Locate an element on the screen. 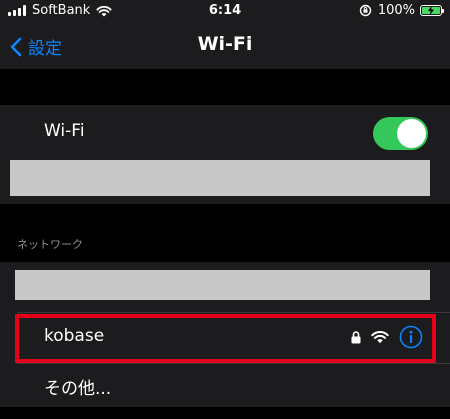 The height and width of the screenshot is (419, 450). wifi-signal-icon is located at coordinates (380, 337).